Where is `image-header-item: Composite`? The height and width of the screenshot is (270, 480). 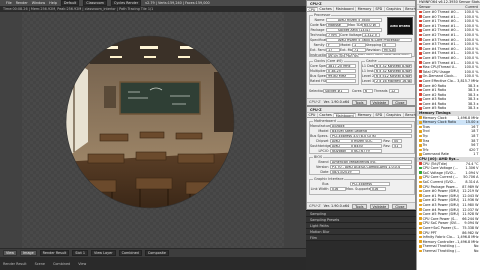
image-header-item: Composite is located at coordinates (156, 253).